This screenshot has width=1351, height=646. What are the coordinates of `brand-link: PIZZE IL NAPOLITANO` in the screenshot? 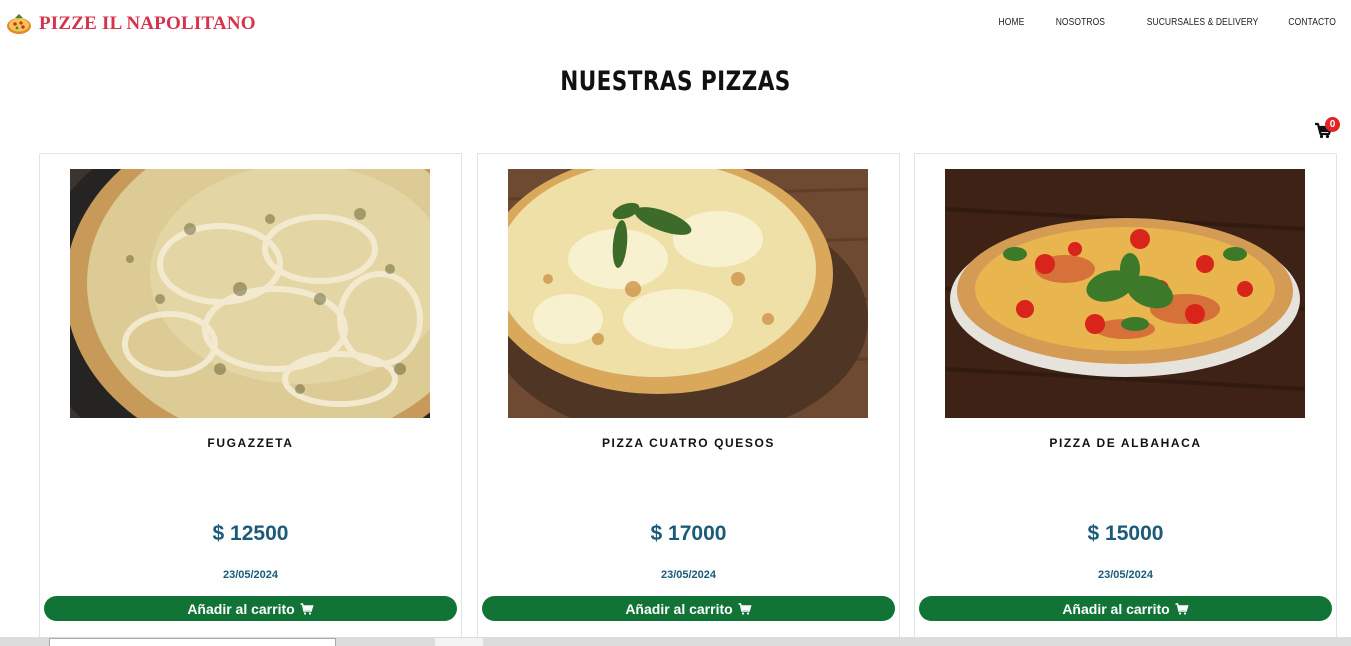 It's located at (131, 24).